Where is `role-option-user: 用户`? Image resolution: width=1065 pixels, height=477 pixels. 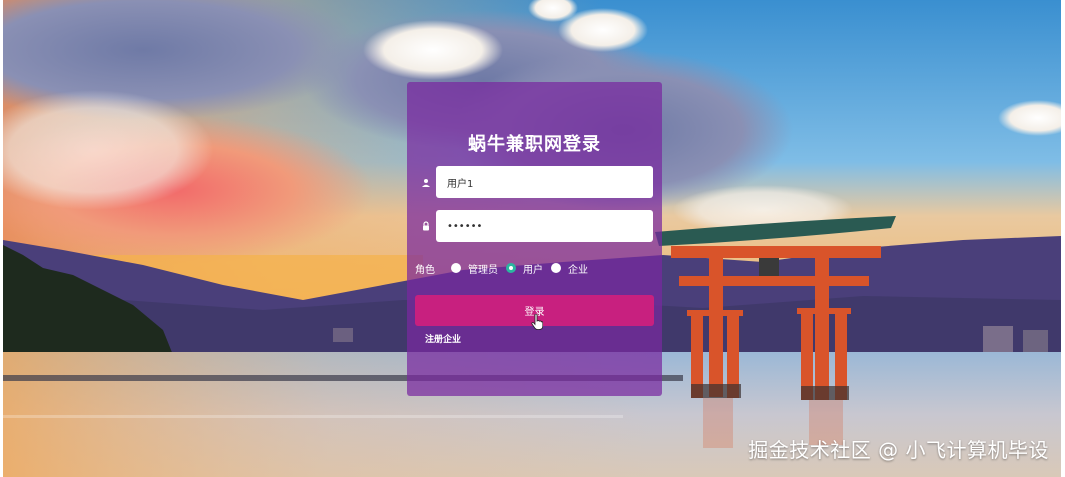 role-option-user: 用户 is located at coordinates (524, 268).